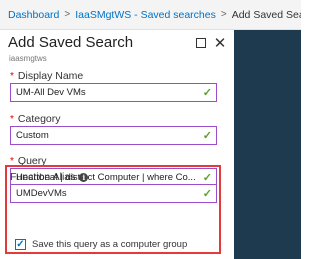 Image resolution: width=320 pixels, height=259 pixels. I want to click on breadcrumb-saved-searches-link: IaaSMgtWS - Saved searches, so click(145, 15).